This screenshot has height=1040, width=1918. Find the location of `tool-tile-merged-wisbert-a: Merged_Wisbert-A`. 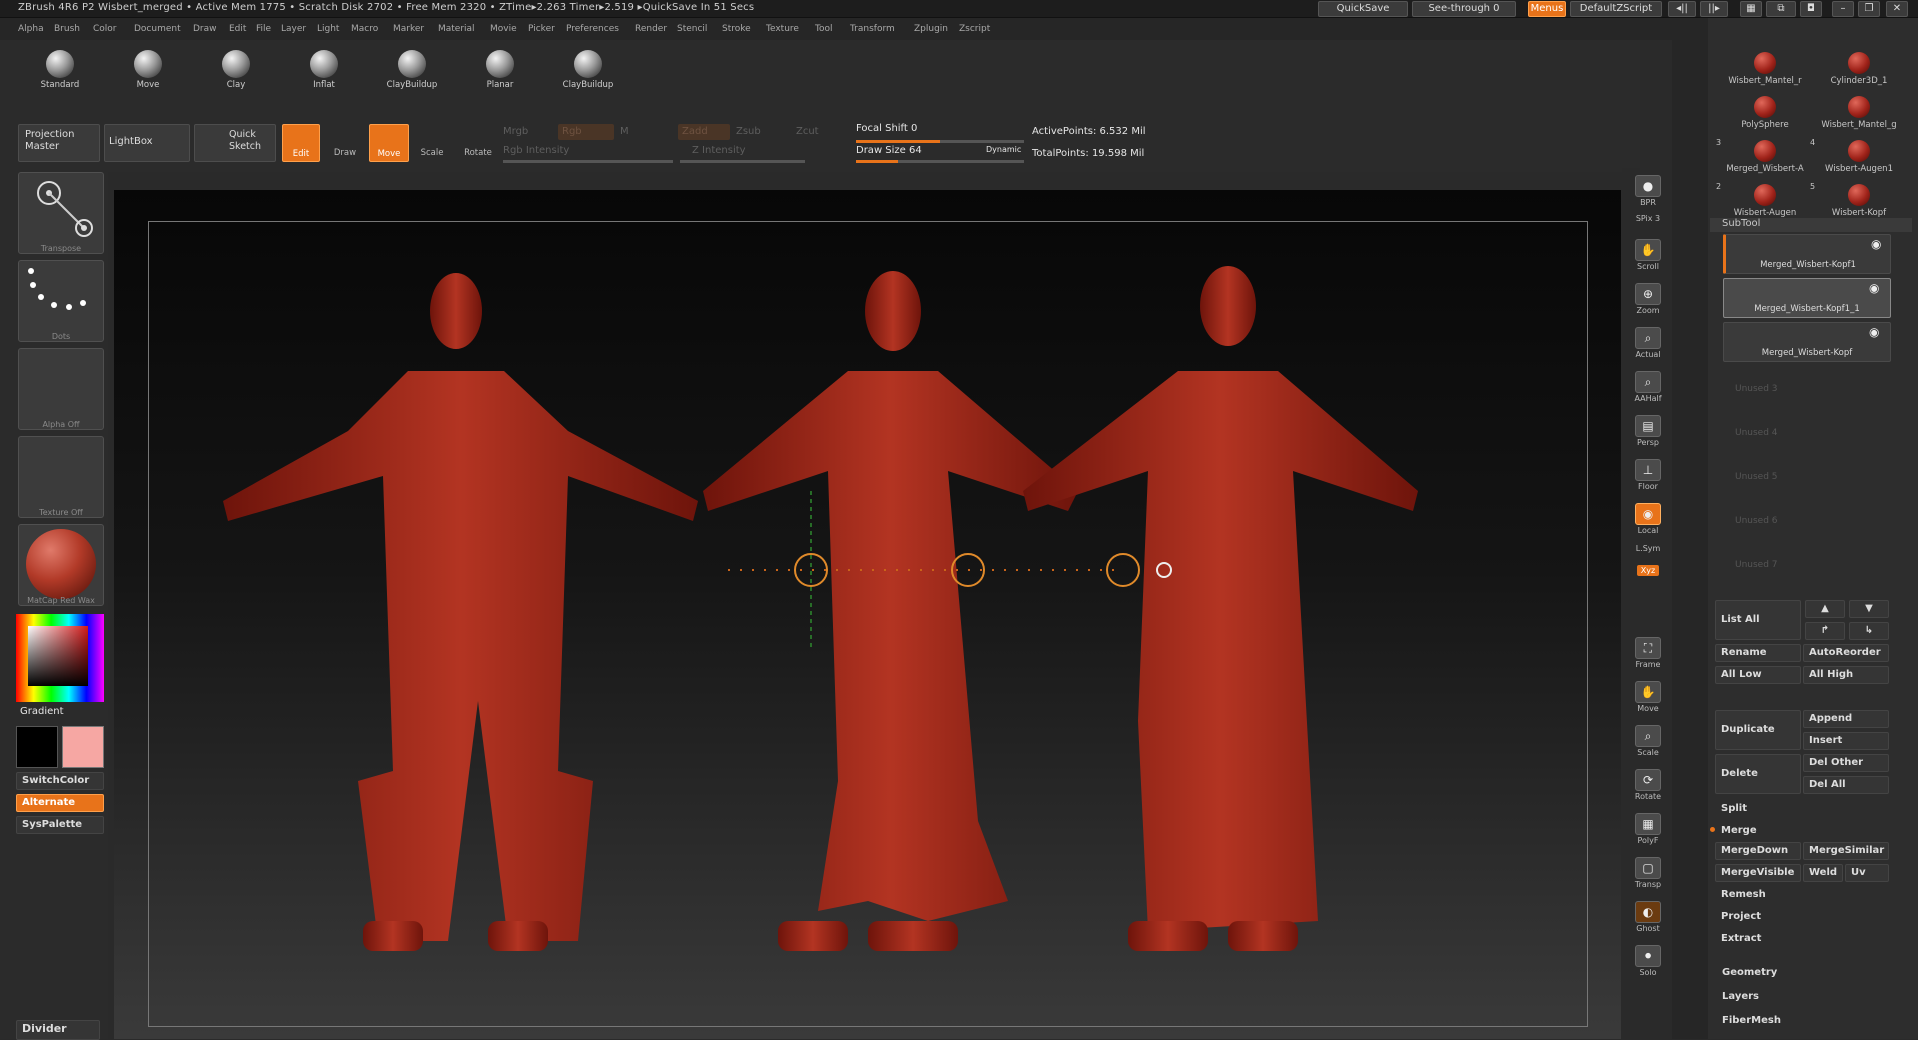

tool-tile-merged-wisbert-a: Merged_Wisbert-A is located at coordinates (1765, 157).